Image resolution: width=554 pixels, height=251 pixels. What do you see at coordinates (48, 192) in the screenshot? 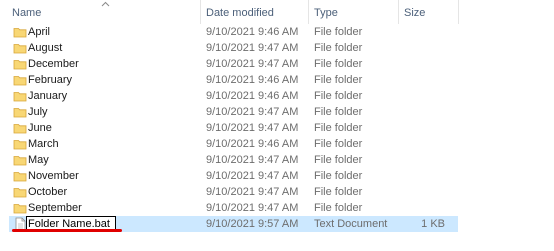
I see `file-name: October` at bounding box center [48, 192].